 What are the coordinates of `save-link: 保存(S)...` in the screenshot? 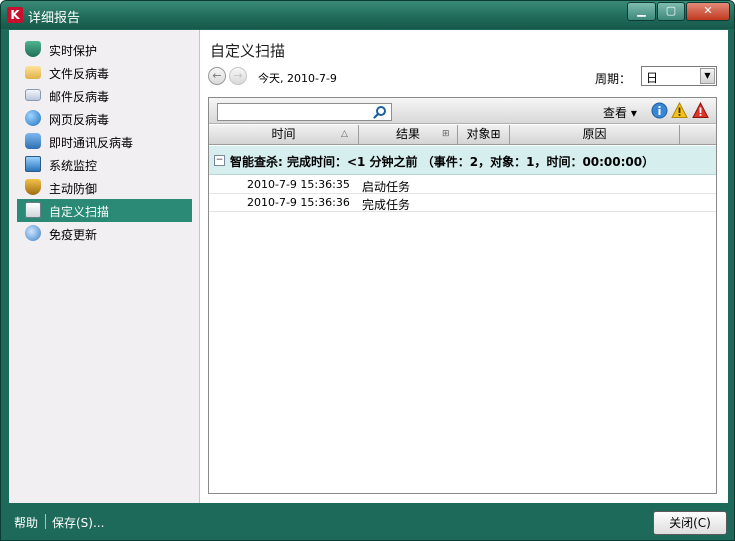 It's located at (78, 522).